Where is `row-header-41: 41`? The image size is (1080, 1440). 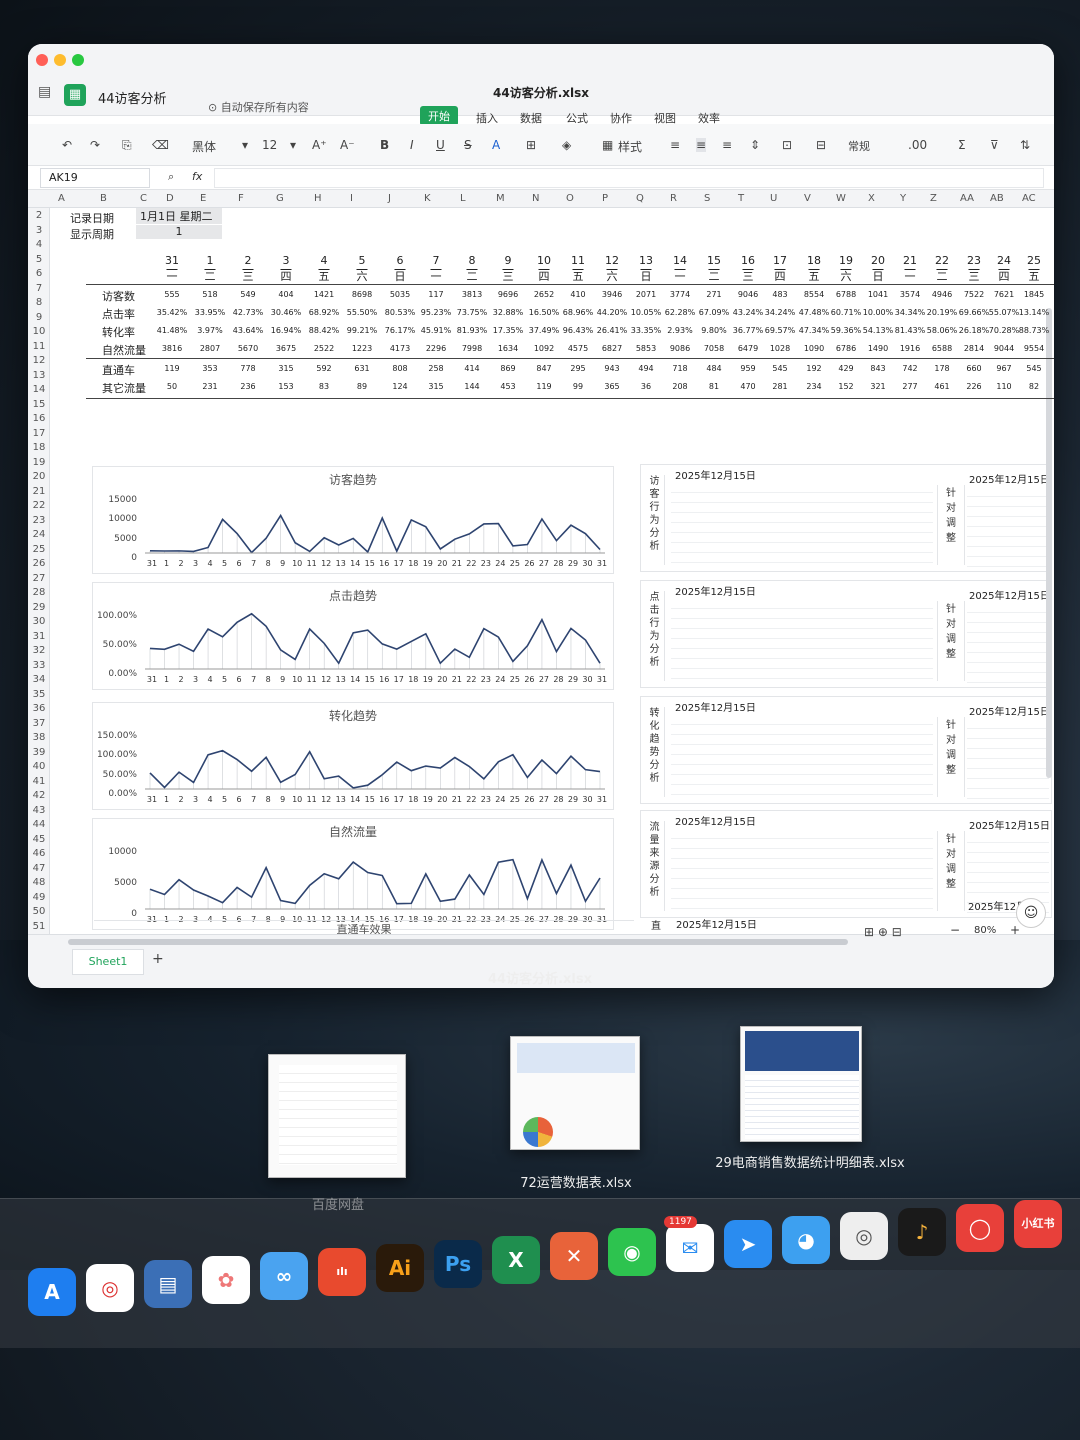
row-header-41: 41 is located at coordinates (39, 781).